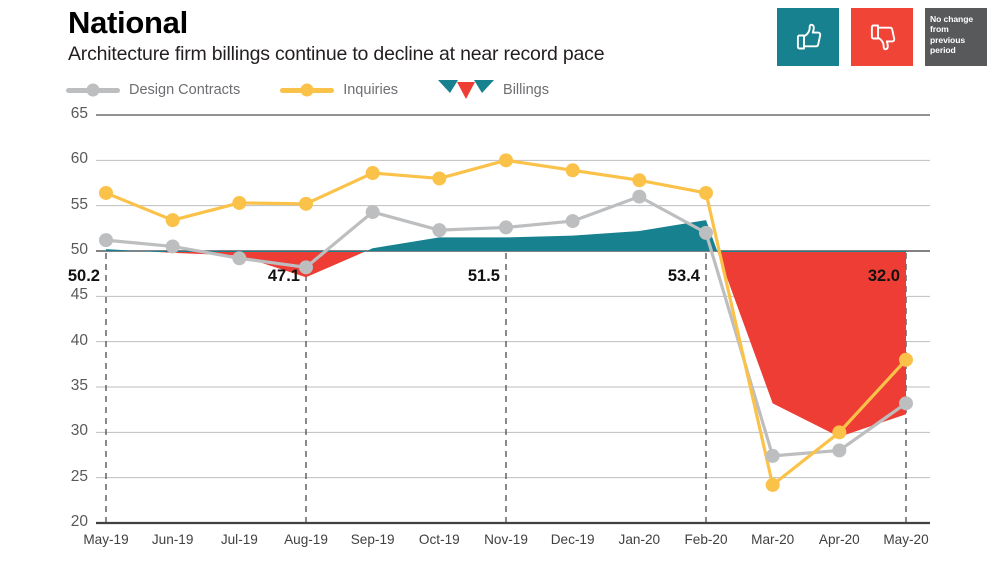 The image size is (1000, 563). Describe the element at coordinates (79, 385) in the screenshot. I see `y-axis-tick-35: 35` at that location.